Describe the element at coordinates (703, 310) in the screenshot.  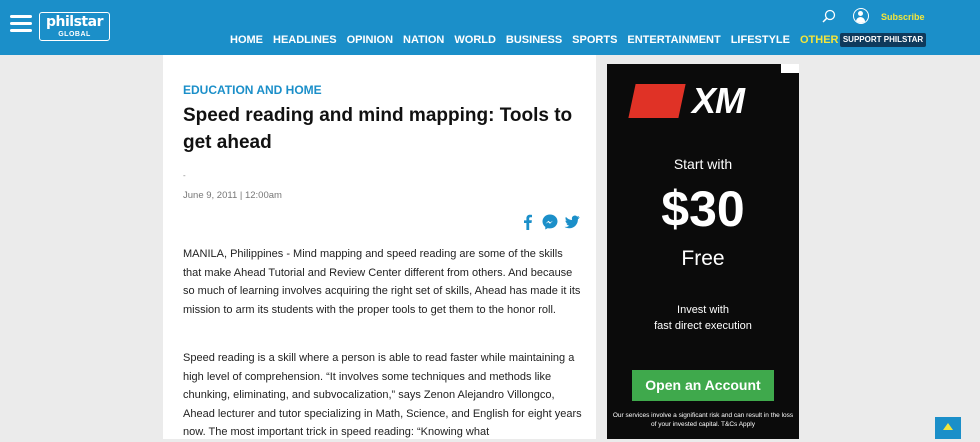
I see `ad-invest-line-1: Invest with` at that location.